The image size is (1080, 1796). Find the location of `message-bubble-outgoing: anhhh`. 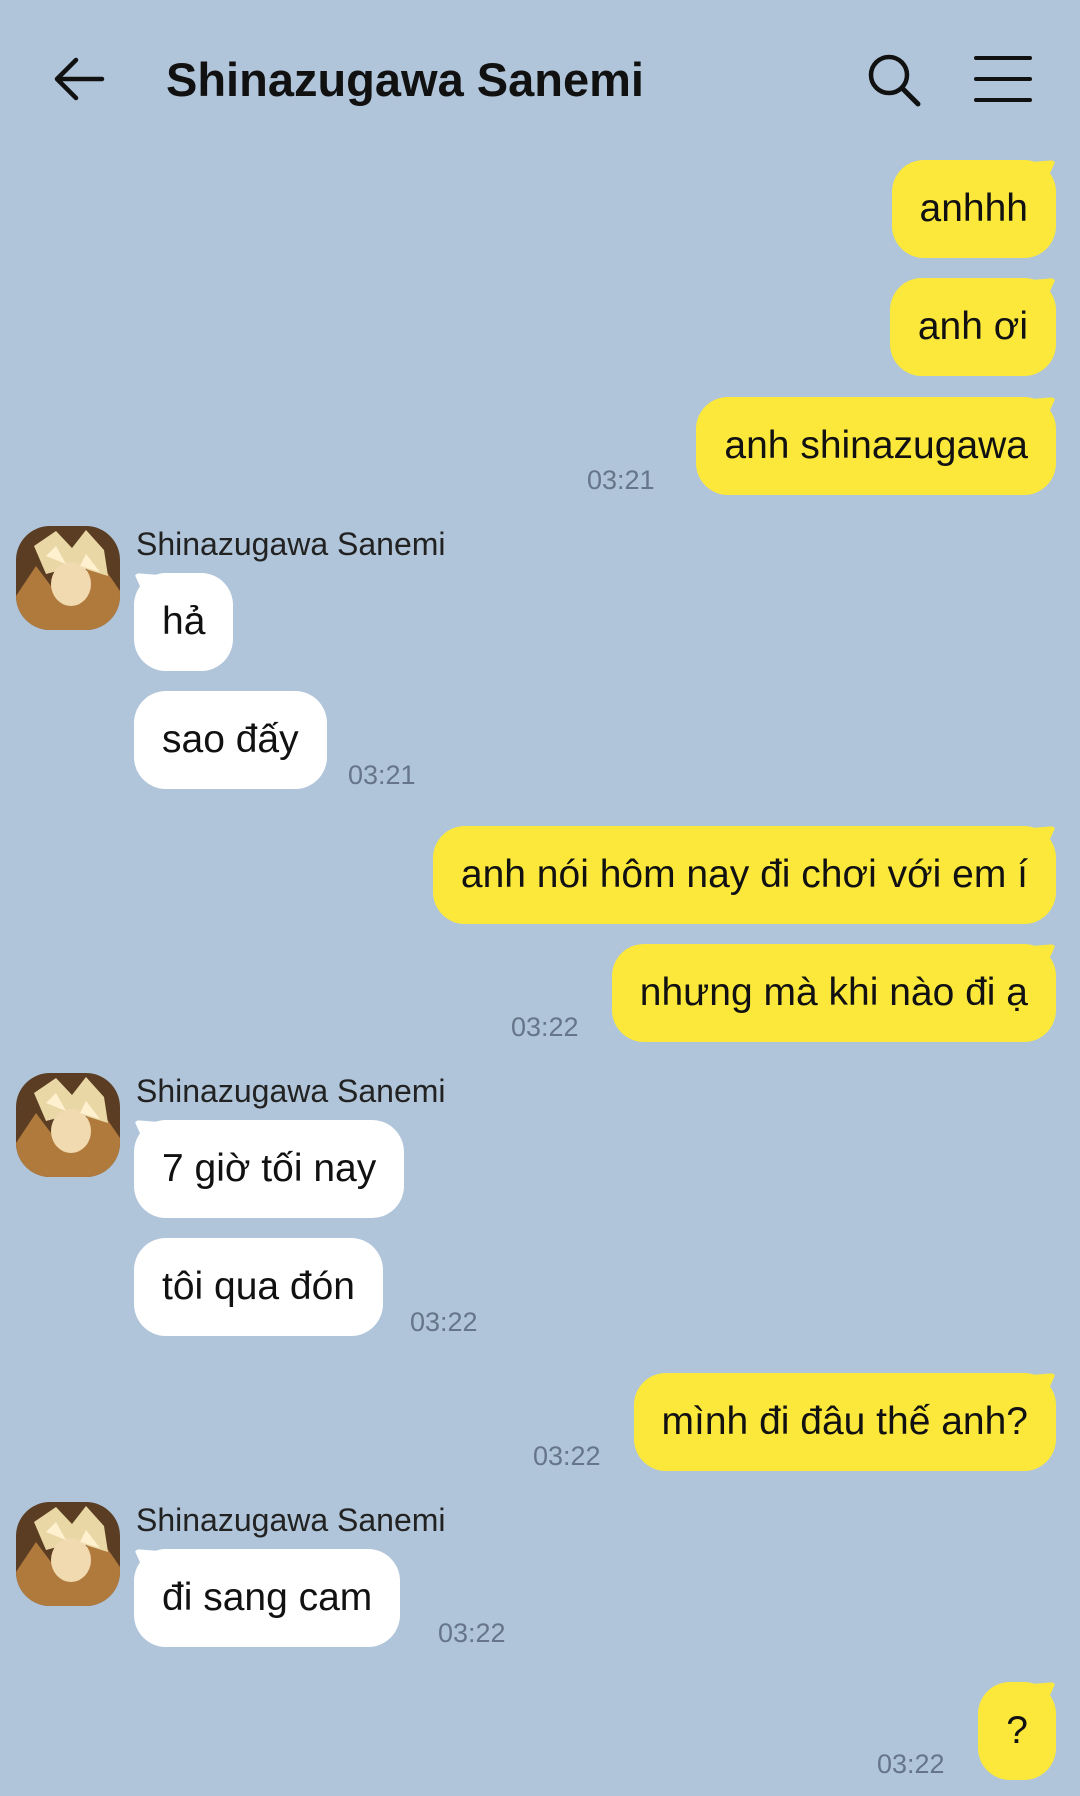

message-bubble-outgoing: anhhh is located at coordinates (973, 209).